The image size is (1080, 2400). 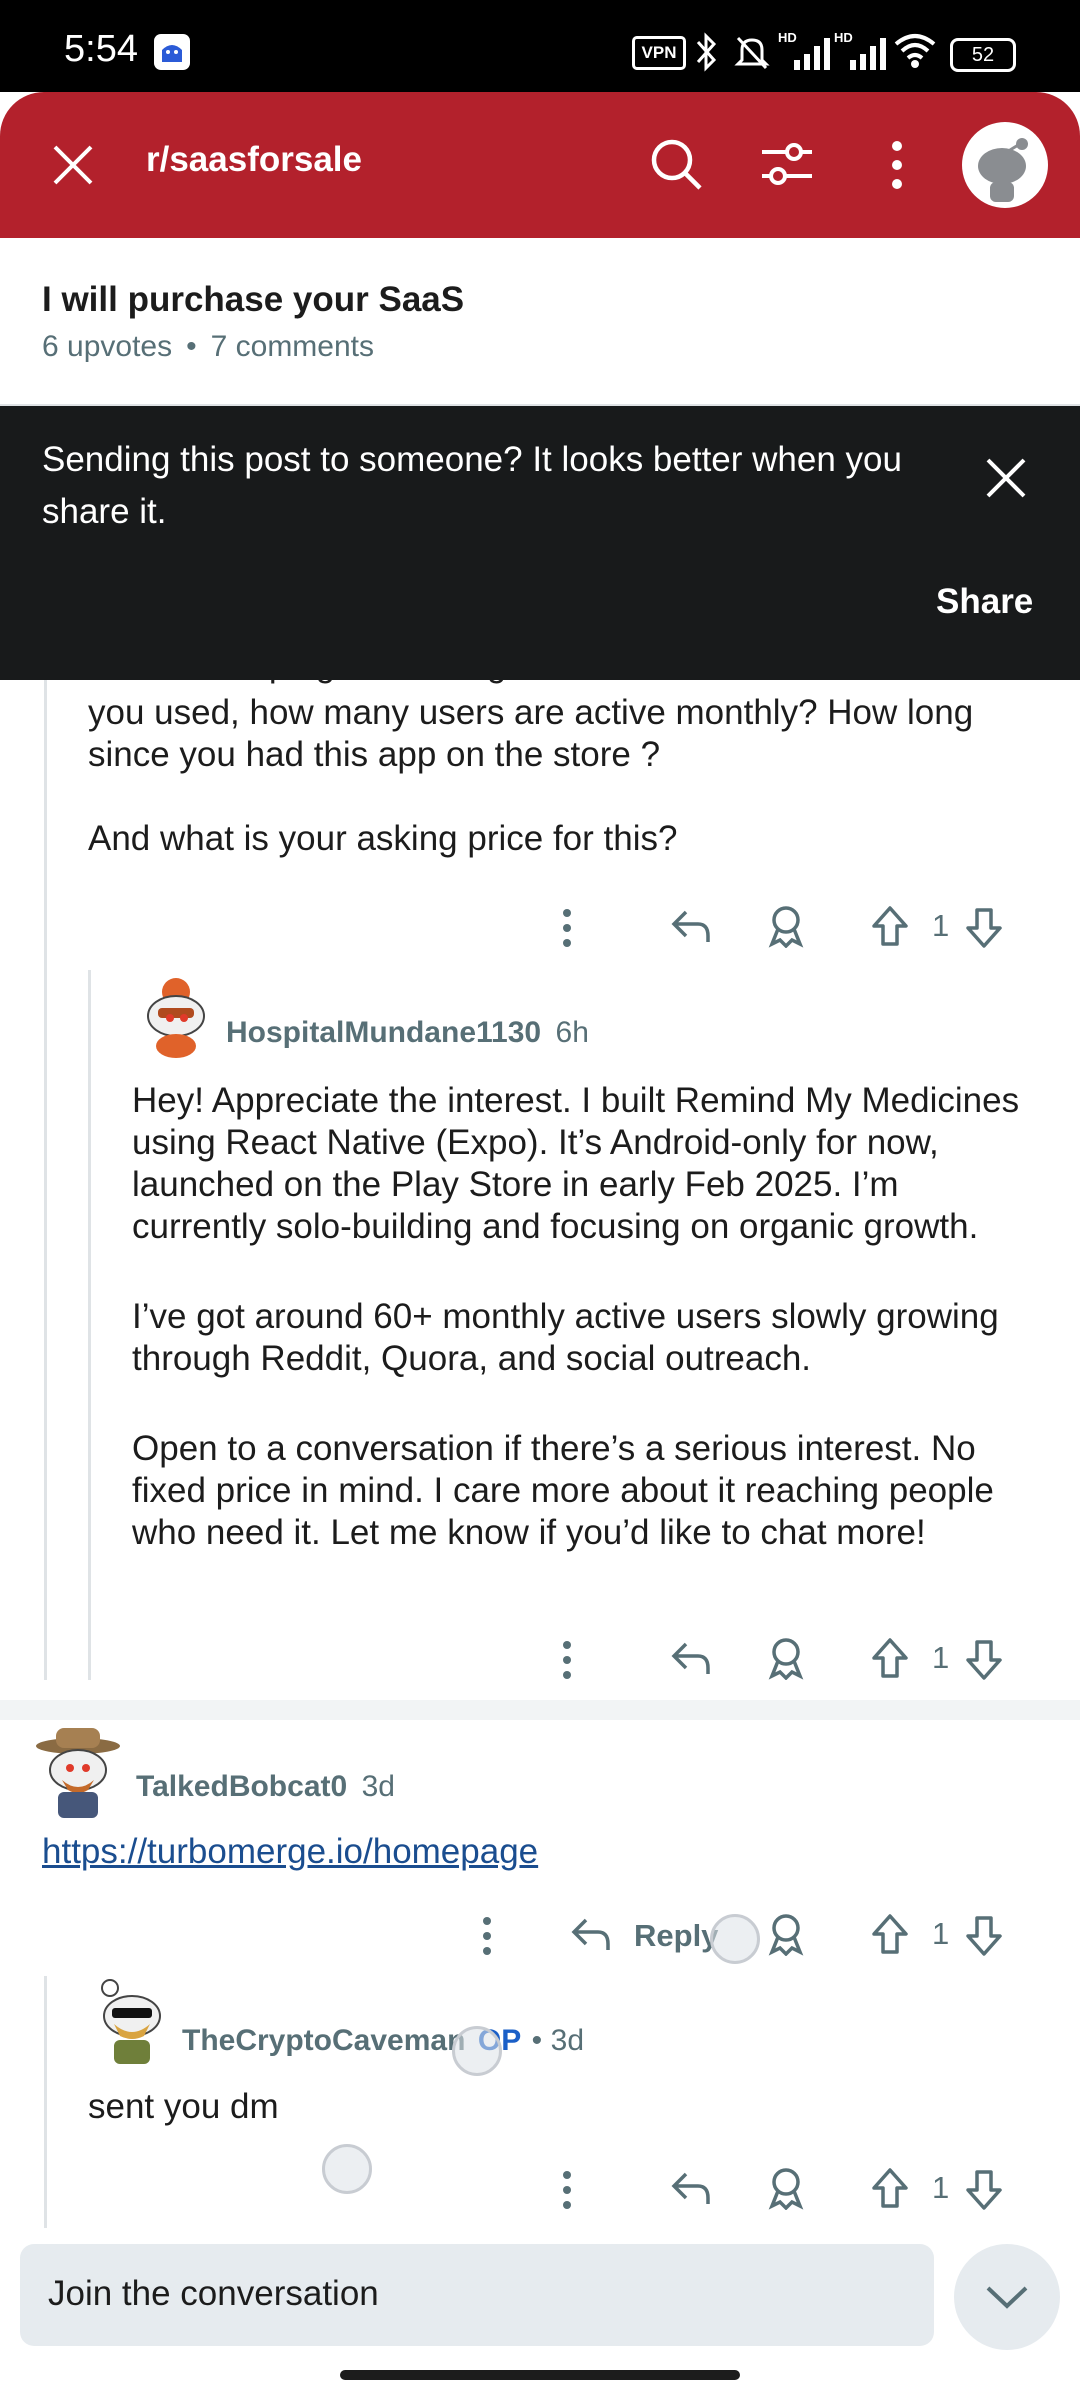 I want to click on subreddit-header: r/saasforsale, so click(x=540, y=165).